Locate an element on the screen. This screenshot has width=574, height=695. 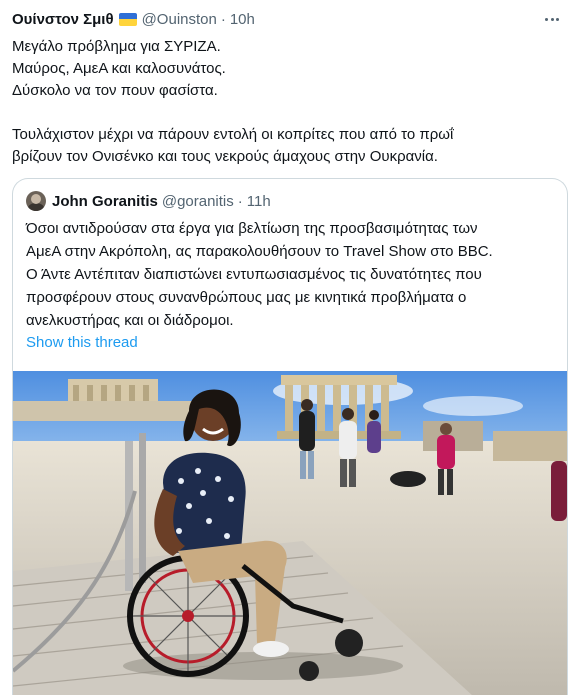
quoted-timestamp: 11h is located at coordinates (259, 201).